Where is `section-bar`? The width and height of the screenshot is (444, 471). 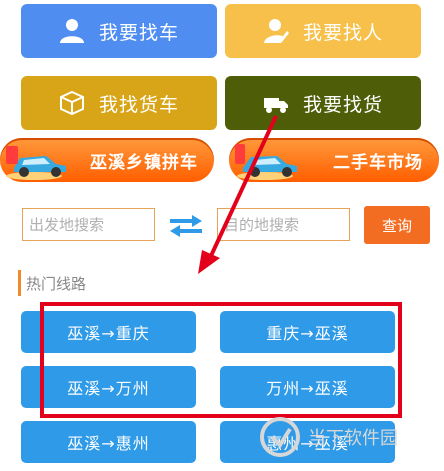 section-bar is located at coordinates (19, 283).